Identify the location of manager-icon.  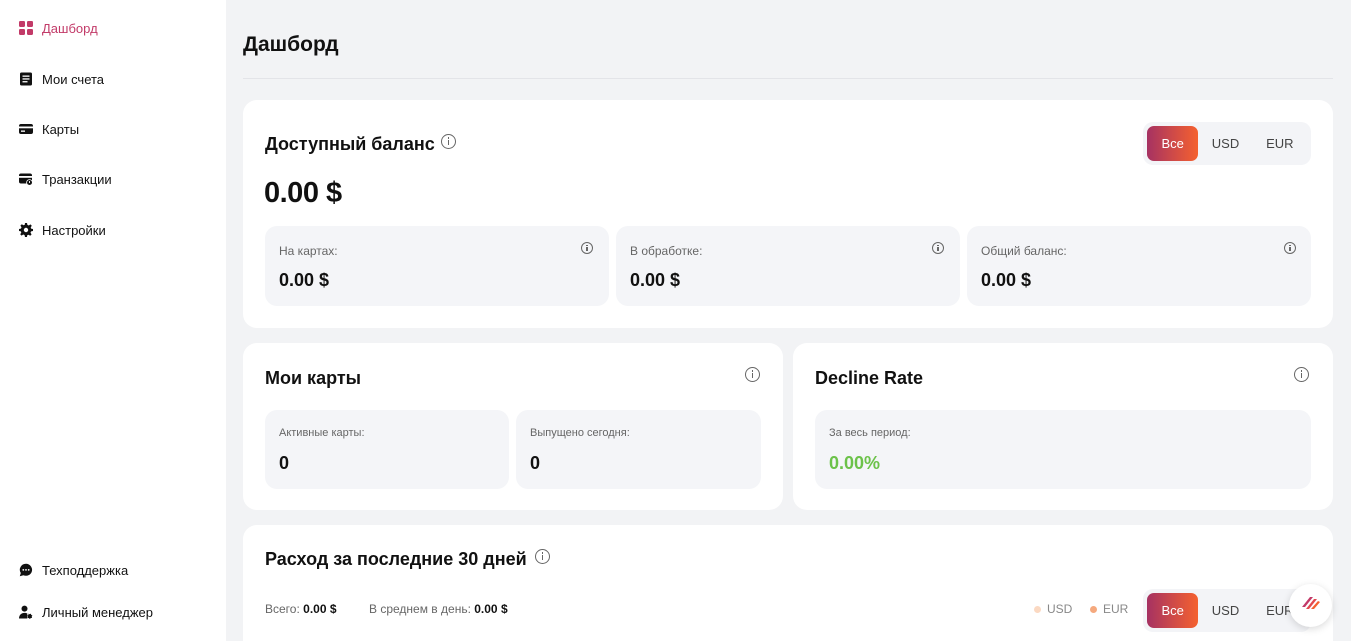
(26, 612).